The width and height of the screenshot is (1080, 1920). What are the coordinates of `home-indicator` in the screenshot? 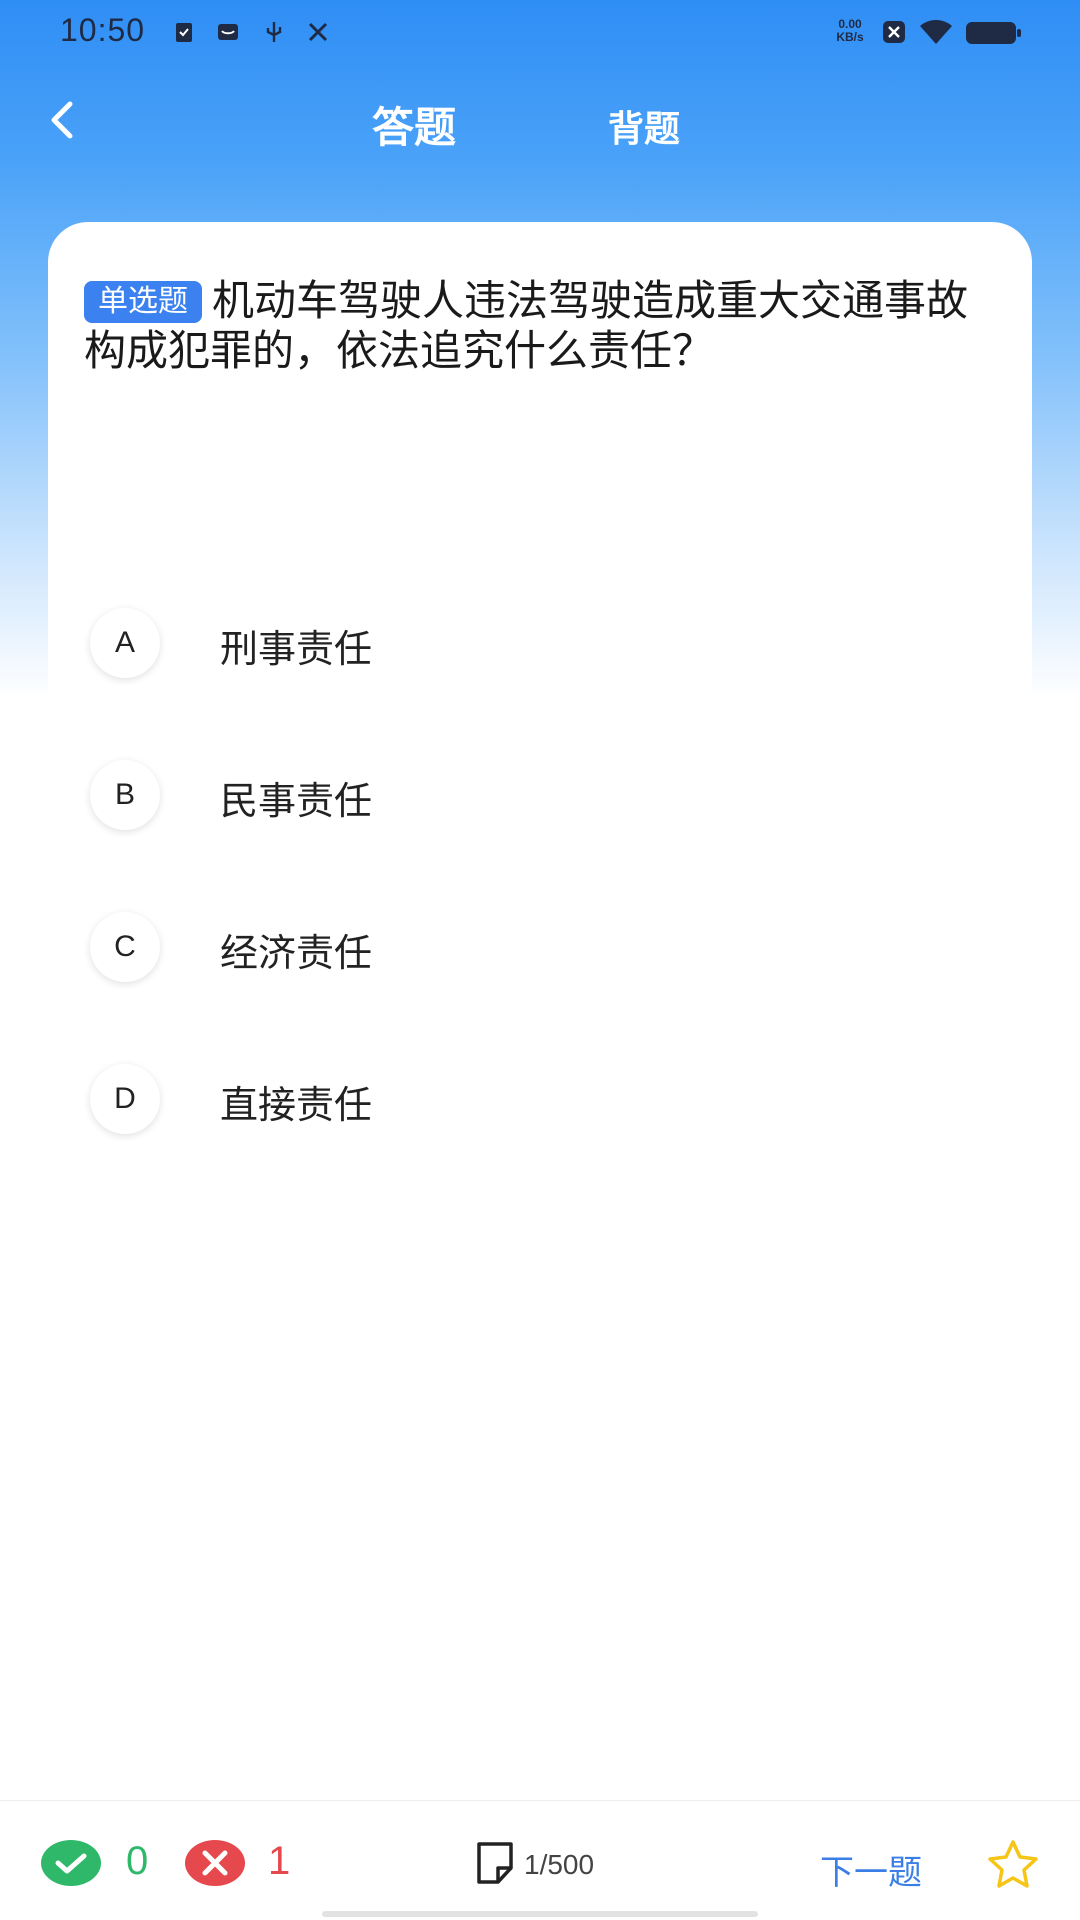 It's located at (540, 1914).